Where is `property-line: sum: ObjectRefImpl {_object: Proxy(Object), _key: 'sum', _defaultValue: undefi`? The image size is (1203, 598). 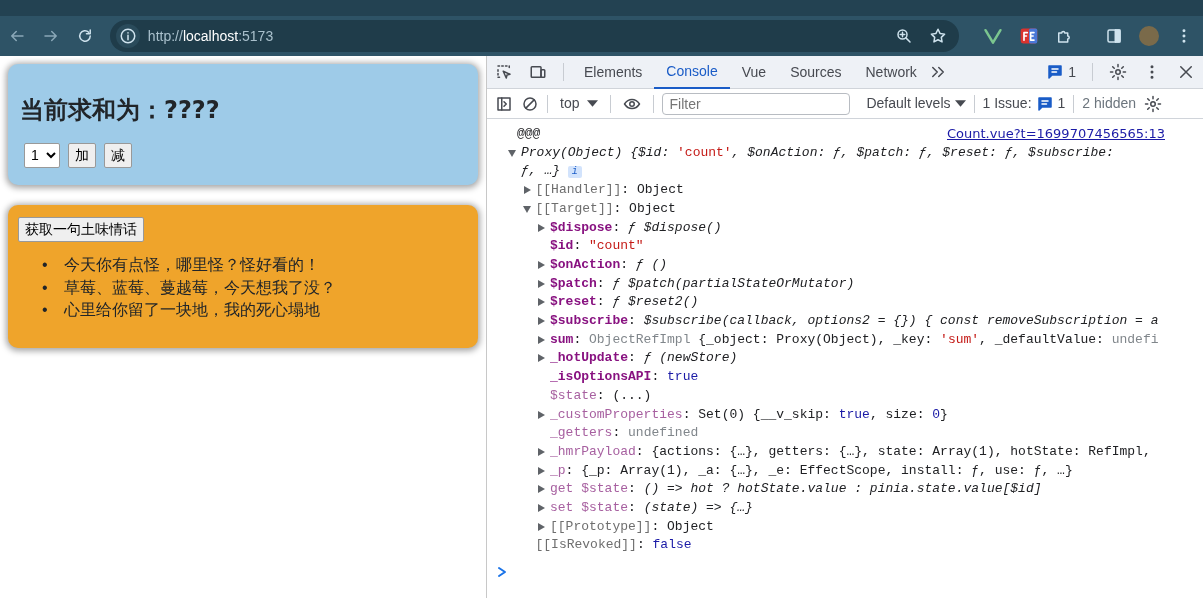 property-line: sum: ObjectRefImpl {_object: Proxy(Object), _key: 'sum', _defaultValue: undefi is located at coordinates (854, 339).